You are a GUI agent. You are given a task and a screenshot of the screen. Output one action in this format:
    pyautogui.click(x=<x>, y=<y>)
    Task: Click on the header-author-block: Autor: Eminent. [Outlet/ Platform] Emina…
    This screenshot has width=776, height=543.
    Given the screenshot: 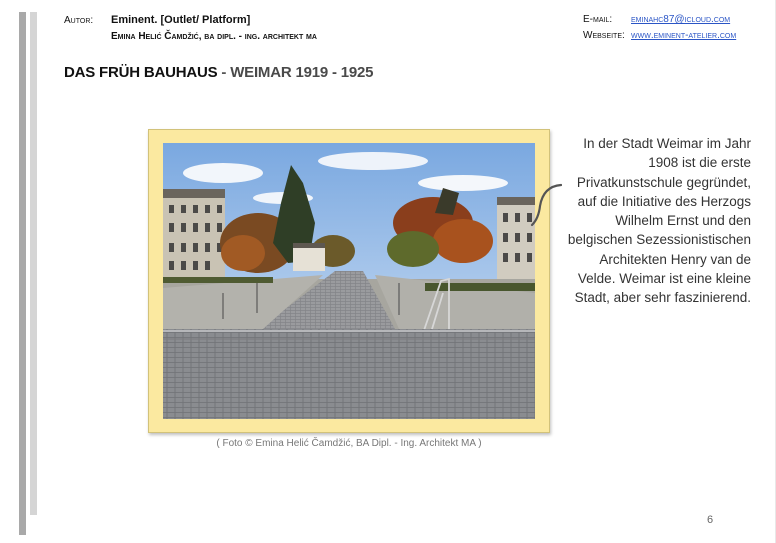 What is the action you would take?
    pyautogui.click(x=190, y=28)
    